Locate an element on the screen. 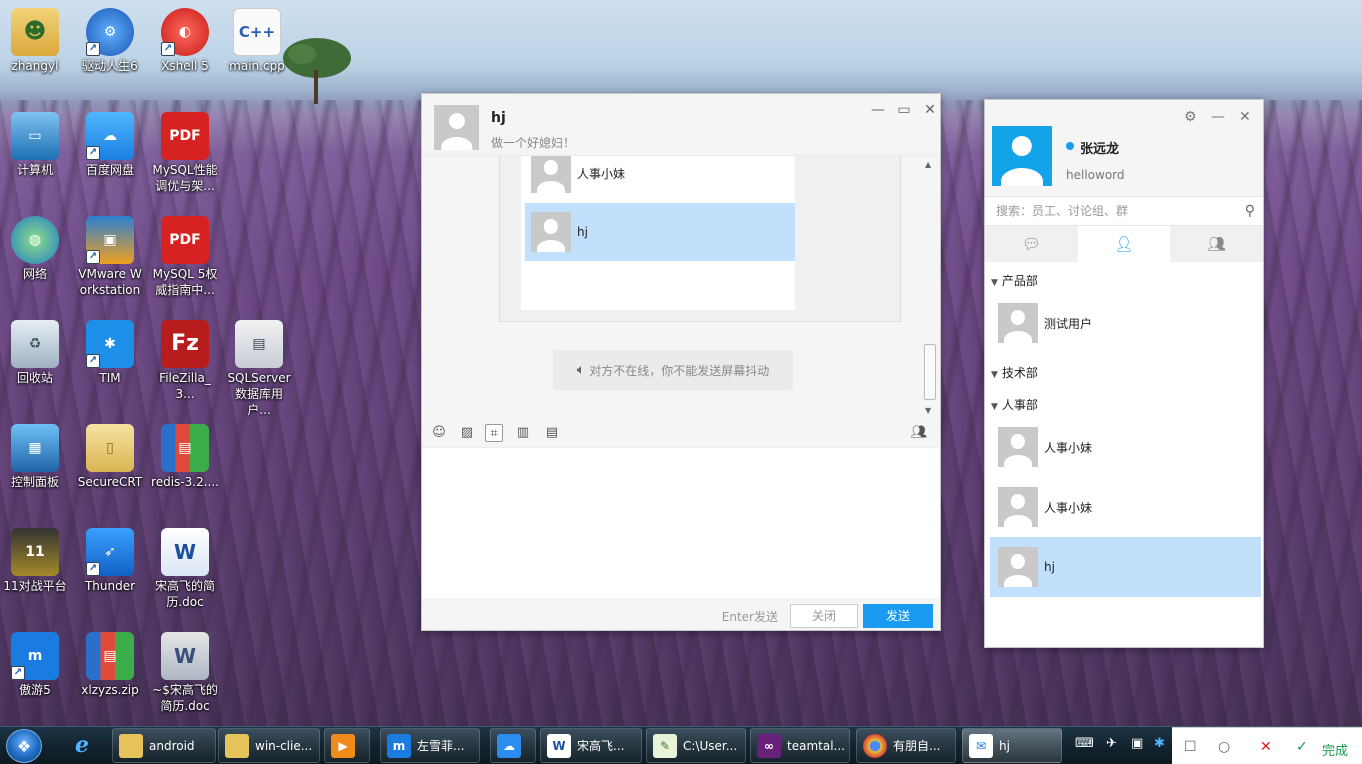 The image size is (1362, 764). shared-card: 人事小妹 hj is located at coordinates (700, 239).